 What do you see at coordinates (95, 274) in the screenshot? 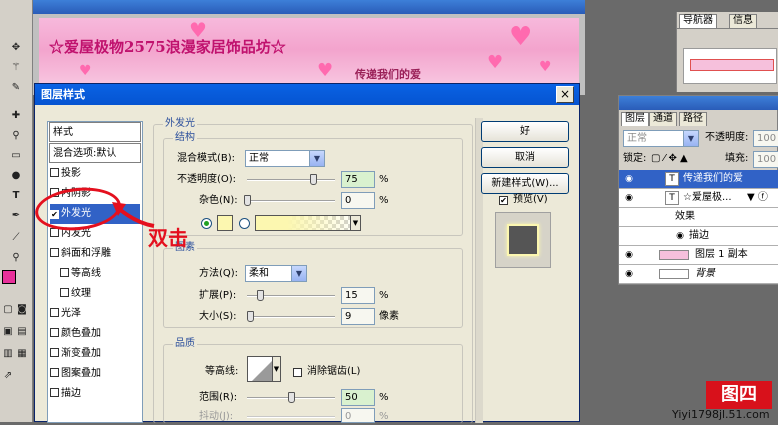
I see `style-item-contour: 等高线` at bounding box center [95, 274].